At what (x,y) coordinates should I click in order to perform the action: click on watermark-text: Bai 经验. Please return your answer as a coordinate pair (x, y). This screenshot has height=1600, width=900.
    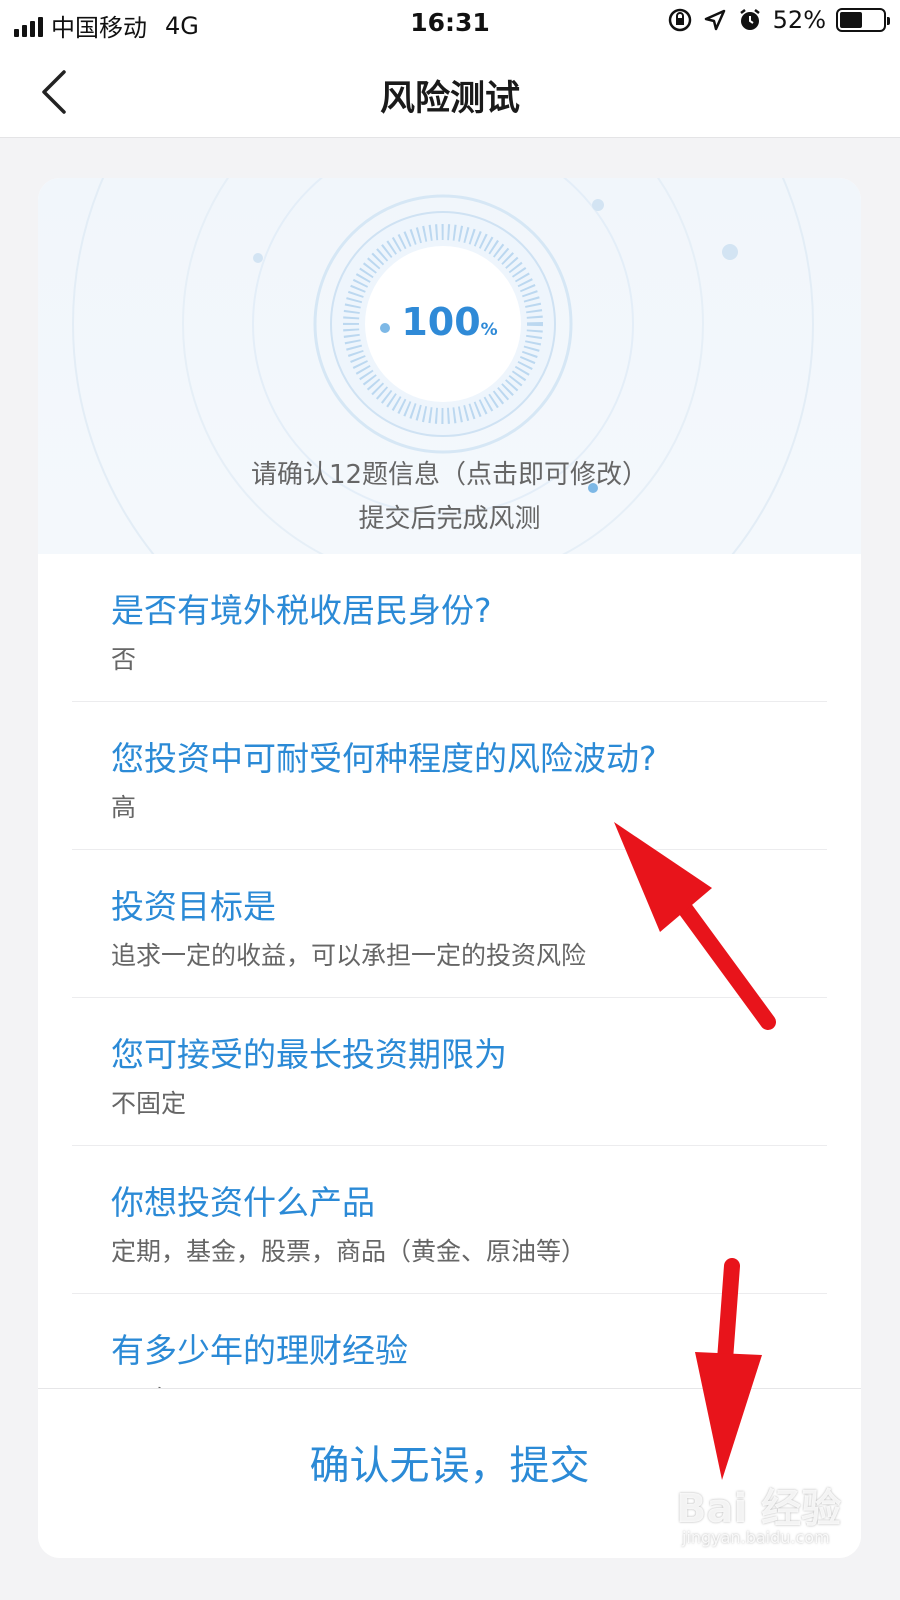
    Looking at the image, I should click on (759, 1509).